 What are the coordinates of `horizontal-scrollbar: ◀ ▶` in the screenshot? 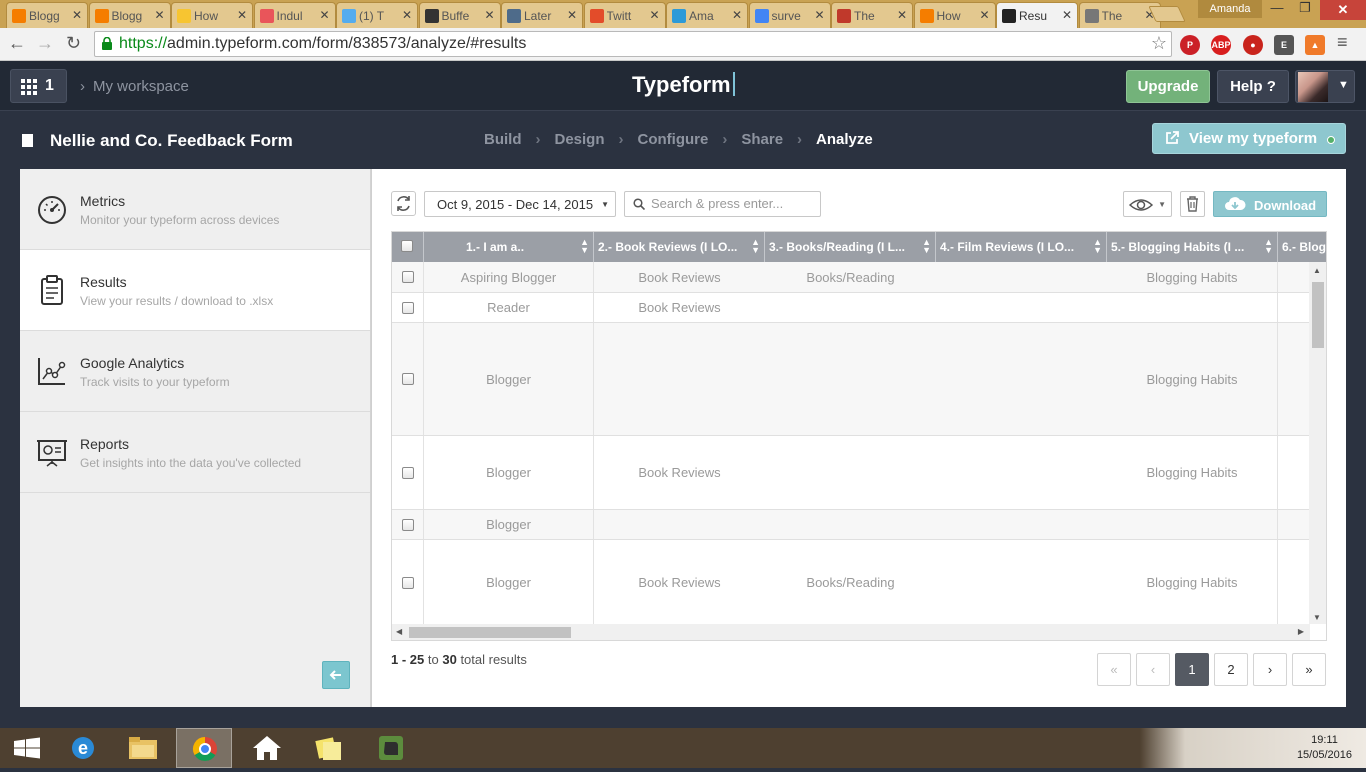 It's located at (851, 632).